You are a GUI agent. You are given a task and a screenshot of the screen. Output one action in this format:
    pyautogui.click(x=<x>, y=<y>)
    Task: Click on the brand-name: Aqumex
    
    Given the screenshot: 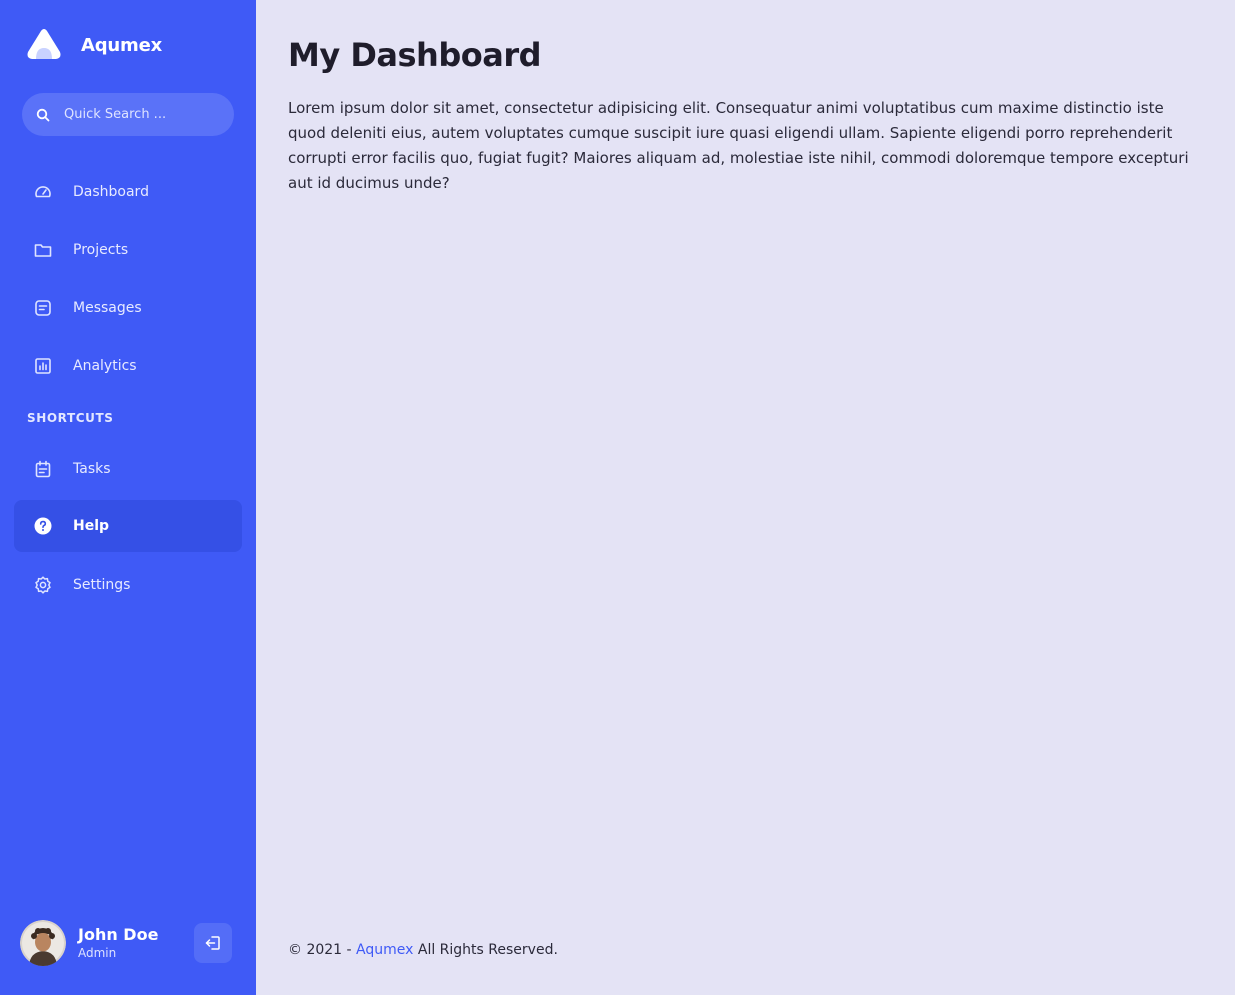 What is the action you would take?
    pyautogui.click(x=122, y=45)
    